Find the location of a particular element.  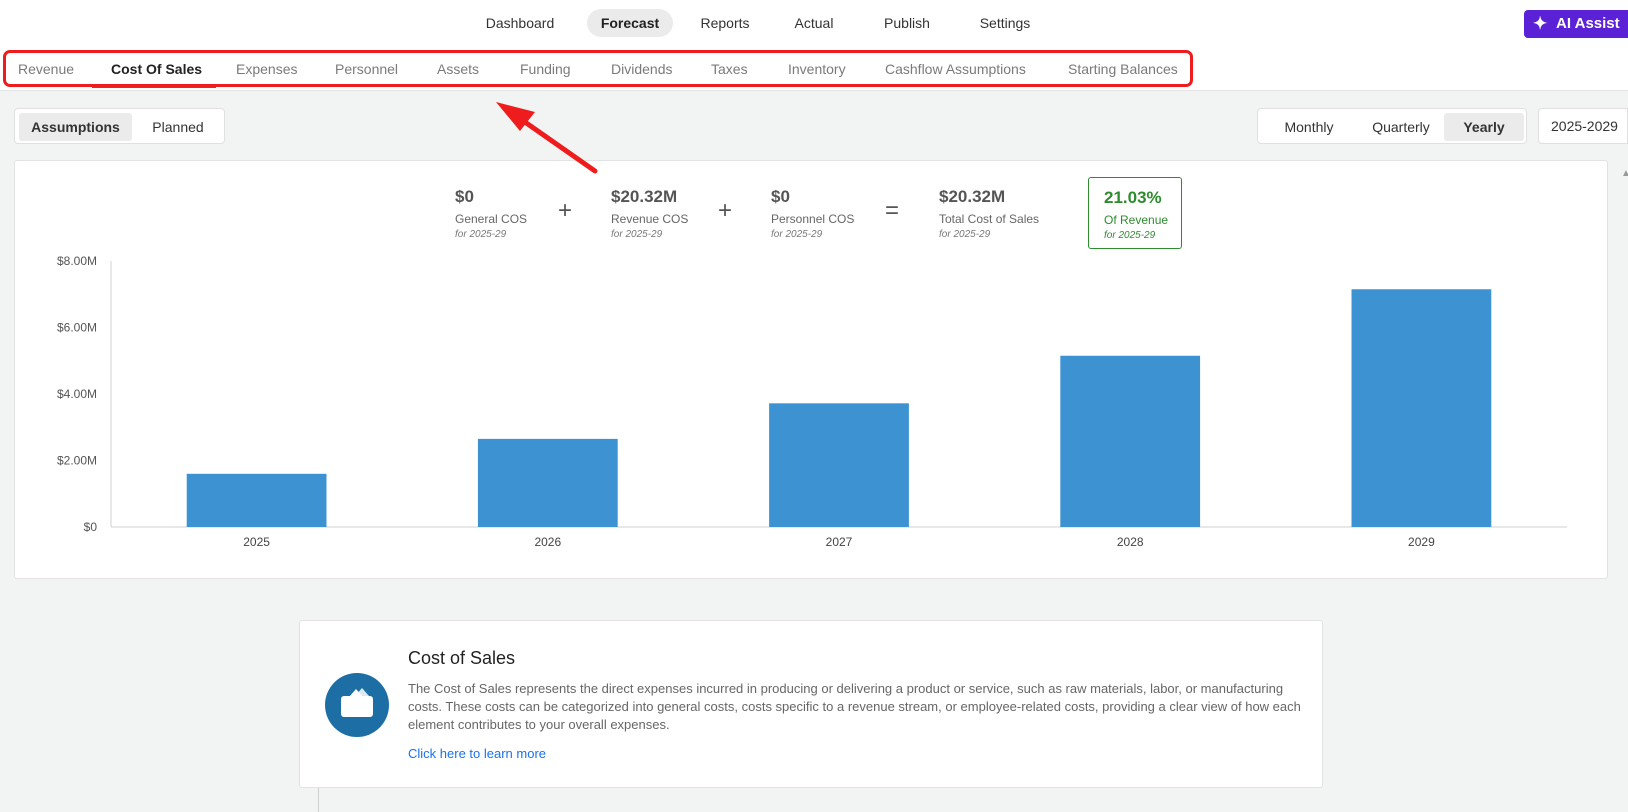

equals-operator: = is located at coordinates (892, 210).